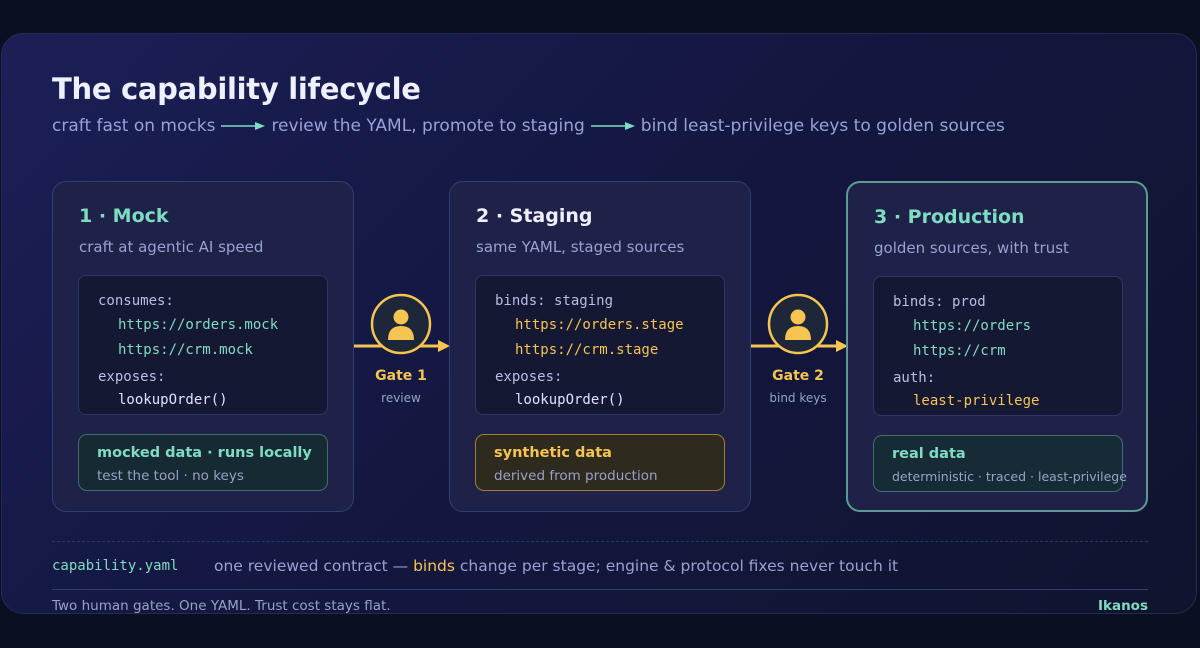  Describe the element at coordinates (185, 350) in the screenshot. I see `code-line: https://crm.mock` at that location.